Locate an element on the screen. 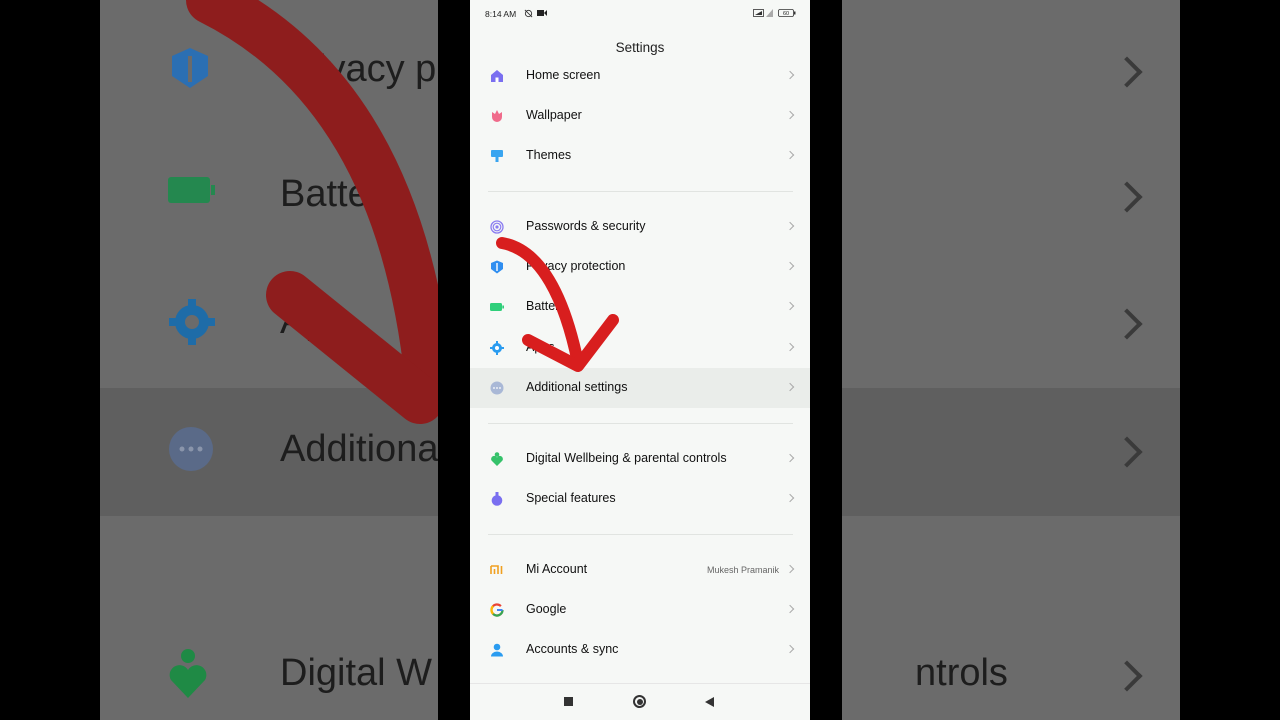 Image resolution: width=1280 pixels, height=720 pixels. mi-logo-icon is located at coordinates (496, 569).